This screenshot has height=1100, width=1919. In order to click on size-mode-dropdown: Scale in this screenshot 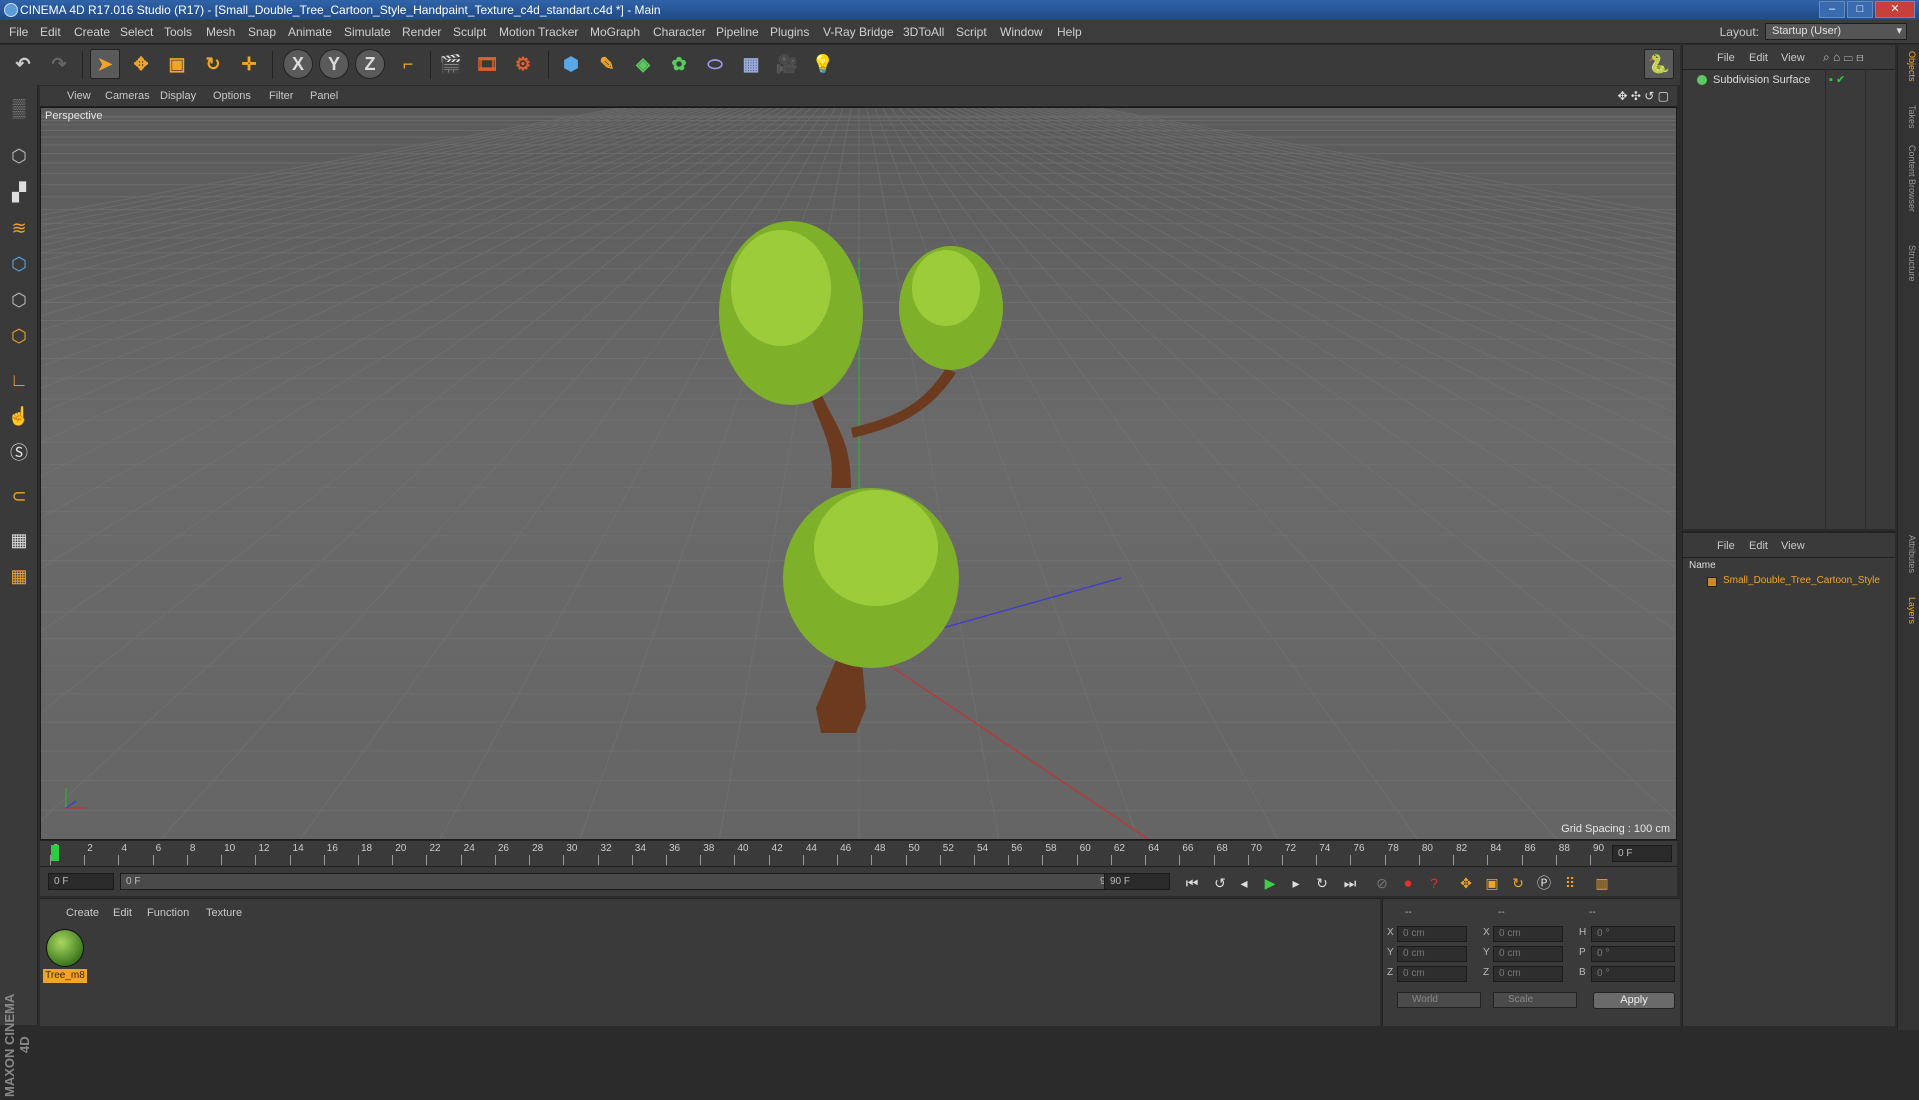, I will do `click(1535, 1000)`.